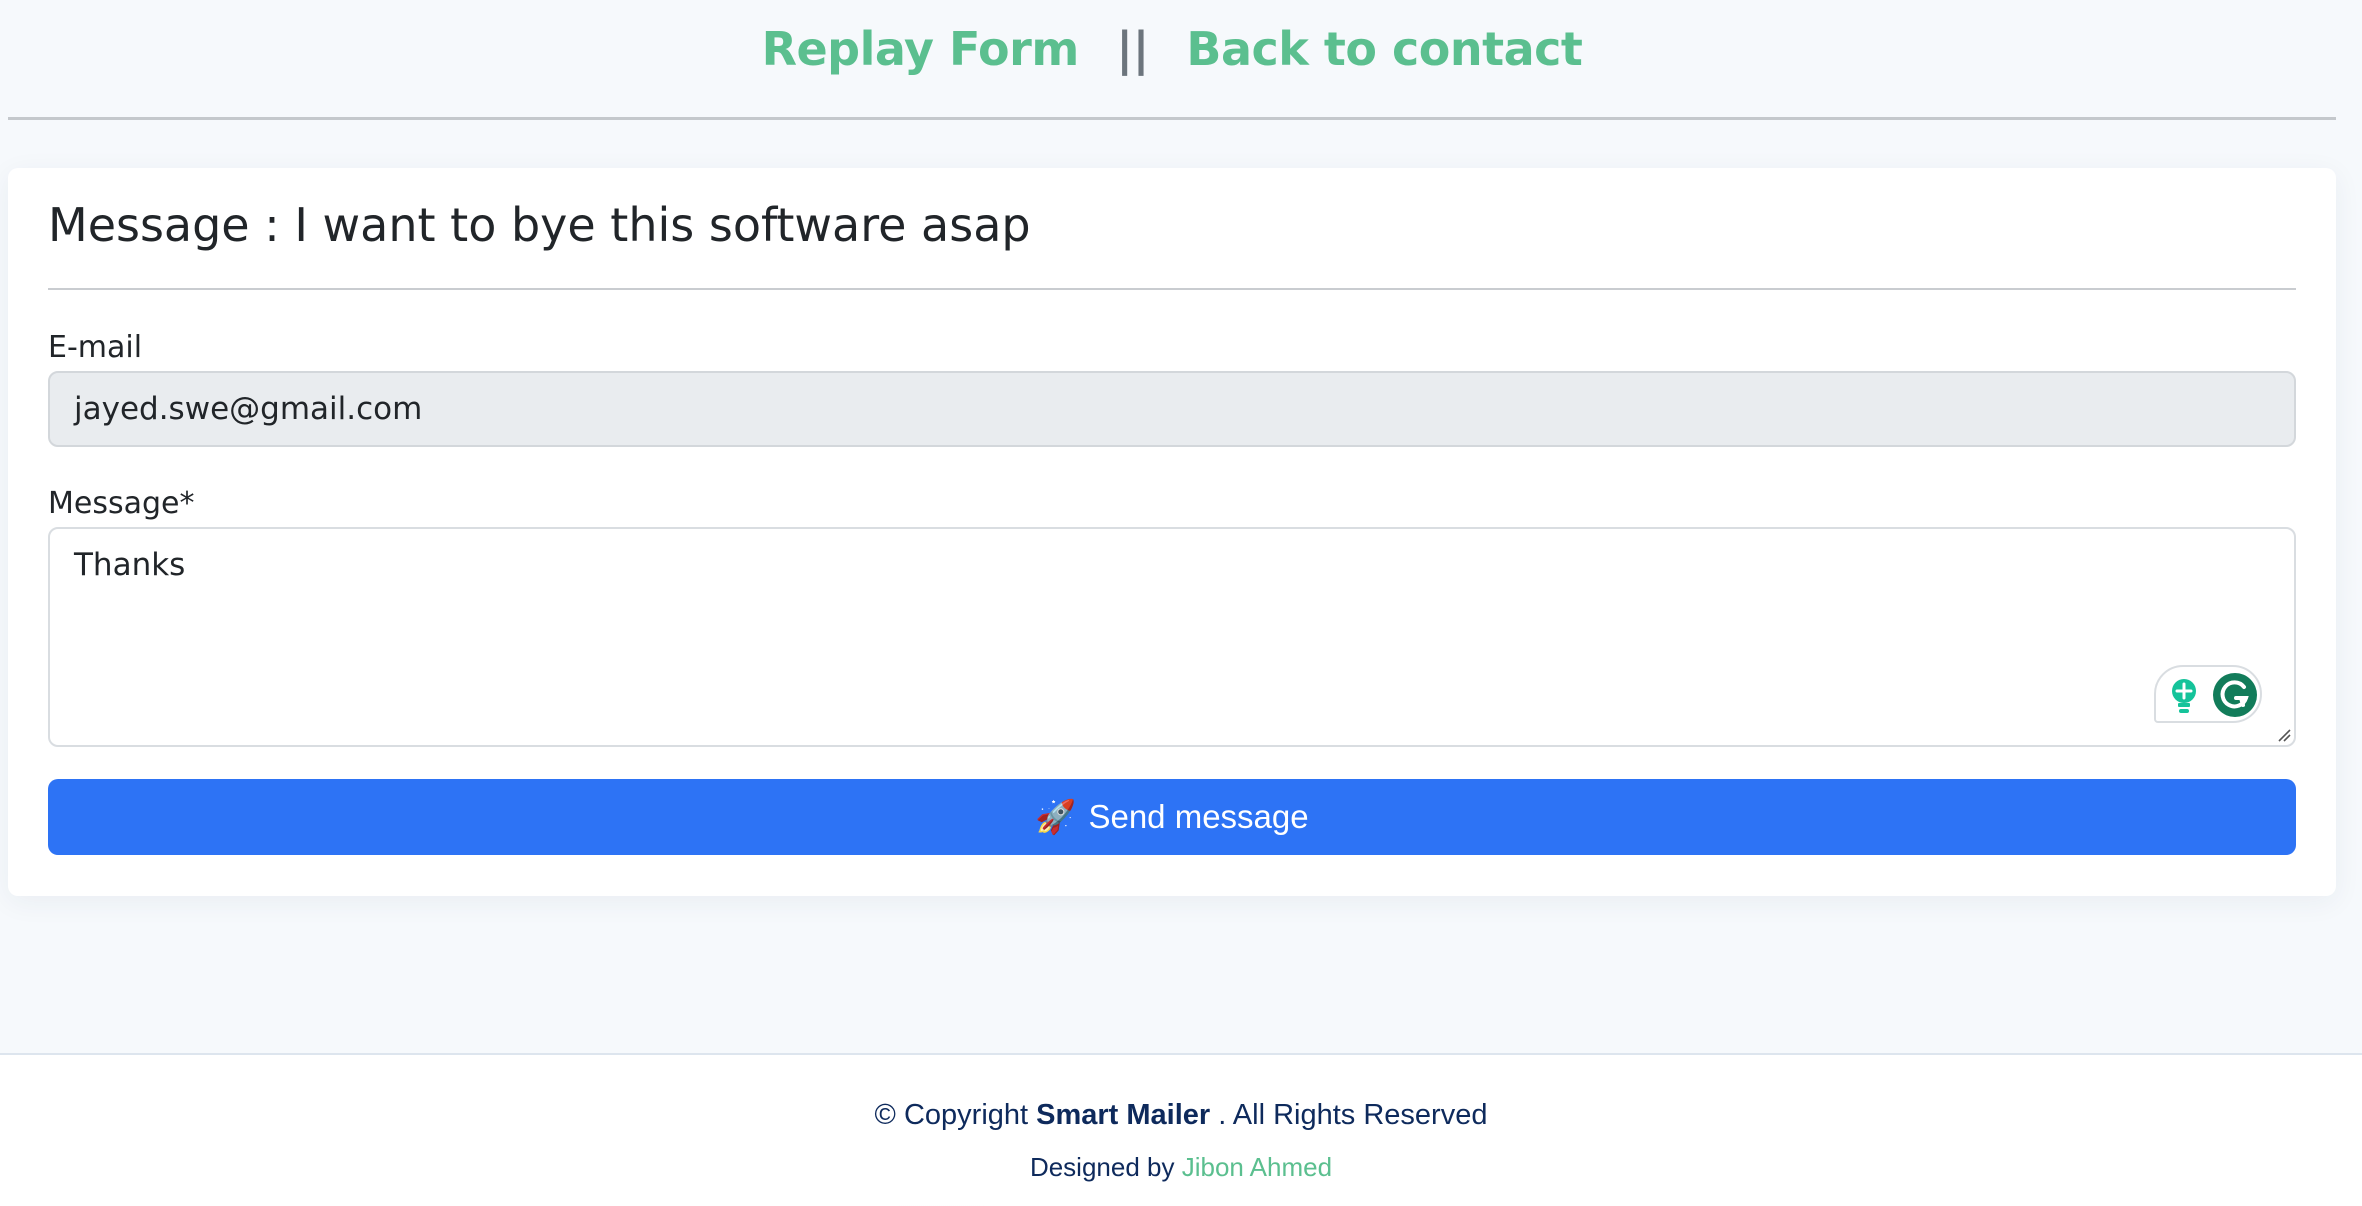  I want to click on grammarly-icon, so click(2235, 695).